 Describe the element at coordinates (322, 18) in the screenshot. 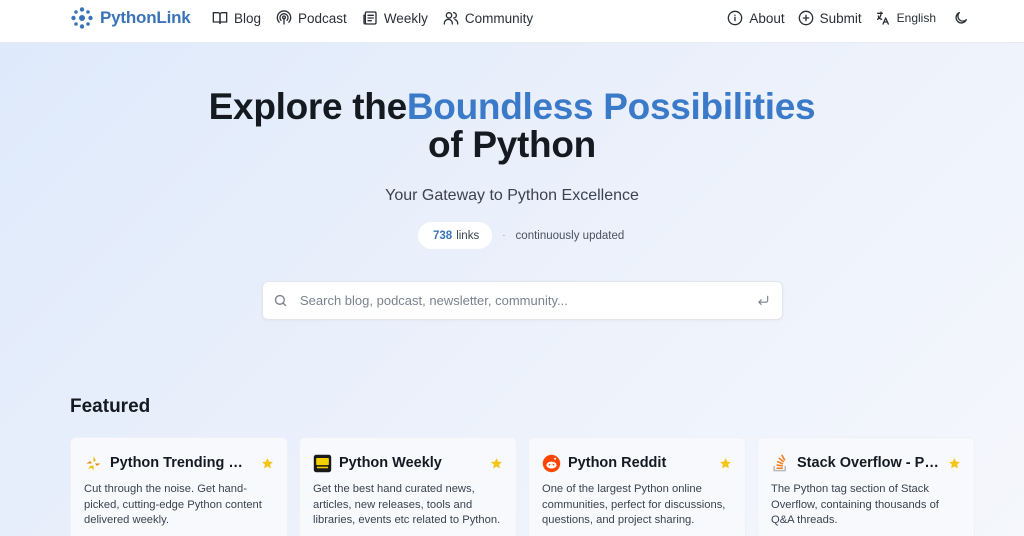

I see `nav-podcast-label: Podcast` at that location.